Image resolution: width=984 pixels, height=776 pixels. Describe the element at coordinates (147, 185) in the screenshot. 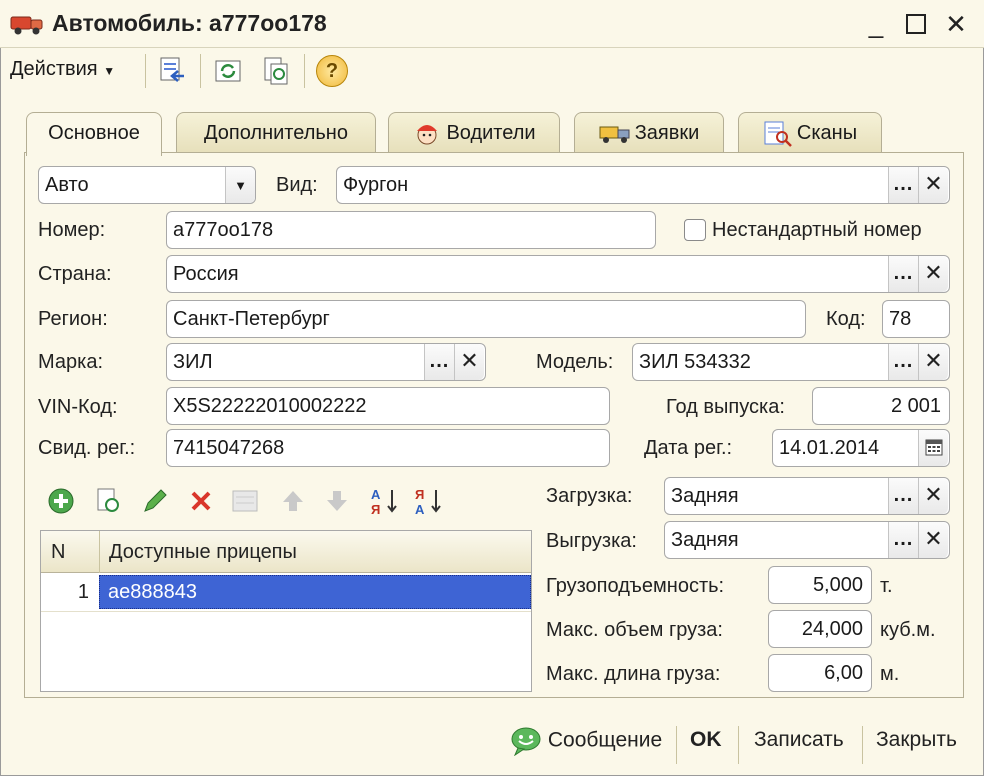

I see `type-select: Авто` at that location.